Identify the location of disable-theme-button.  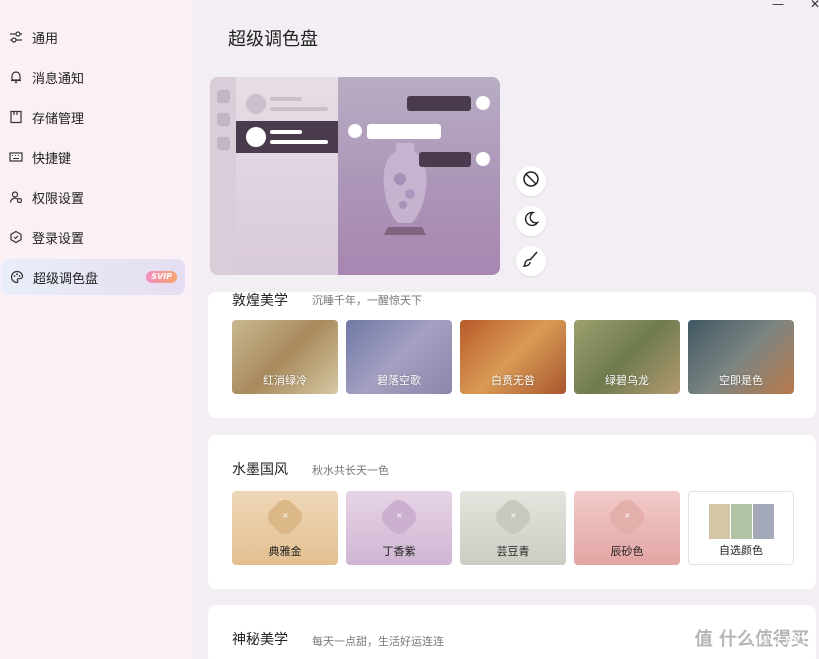
(531, 181).